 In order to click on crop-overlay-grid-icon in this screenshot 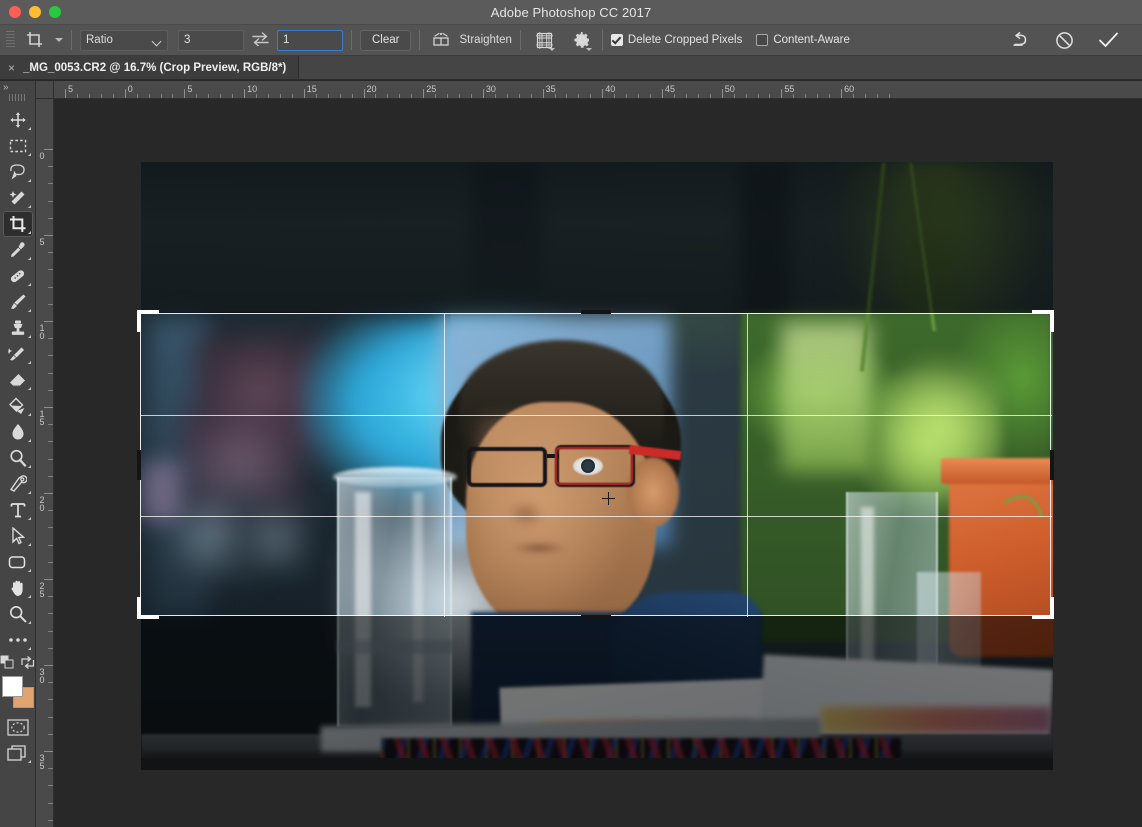, I will do `click(545, 40)`.